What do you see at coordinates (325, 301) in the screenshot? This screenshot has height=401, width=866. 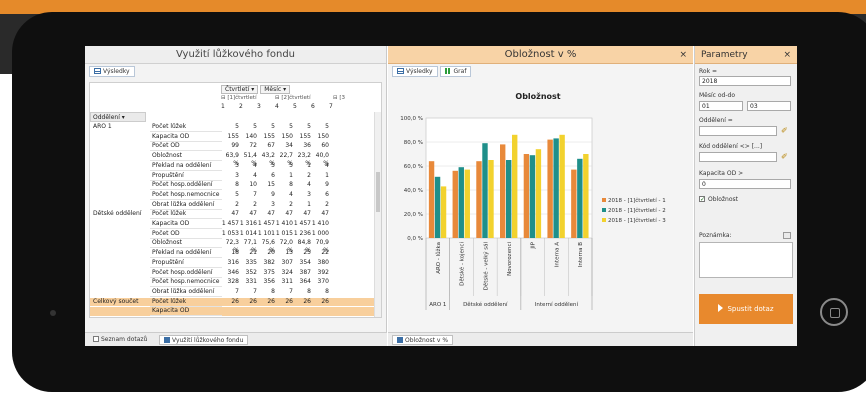 I see `value-cell: 26` at bounding box center [325, 301].